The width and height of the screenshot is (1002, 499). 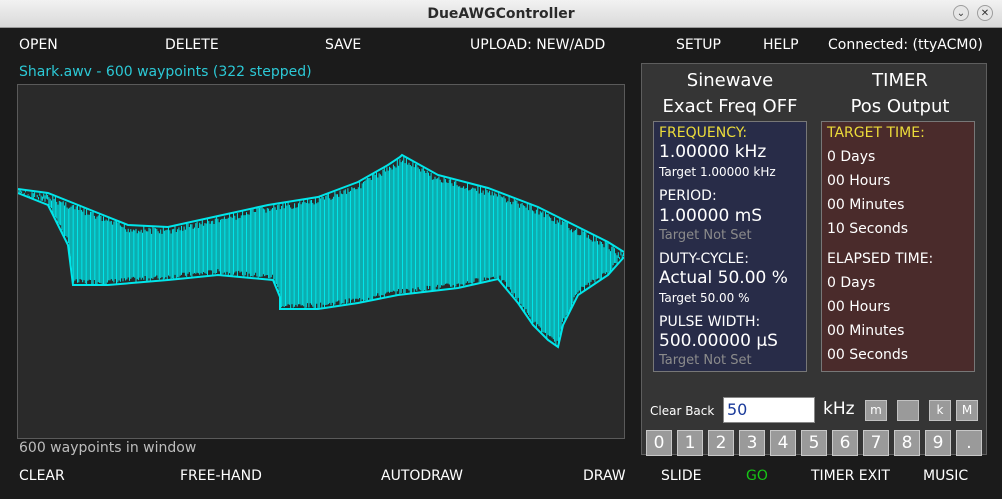 What do you see at coordinates (165, 72) in the screenshot?
I see `waveform-file-title: Shark.awv - 600 waypoints (322 stepped)` at bounding box center [165, 72].